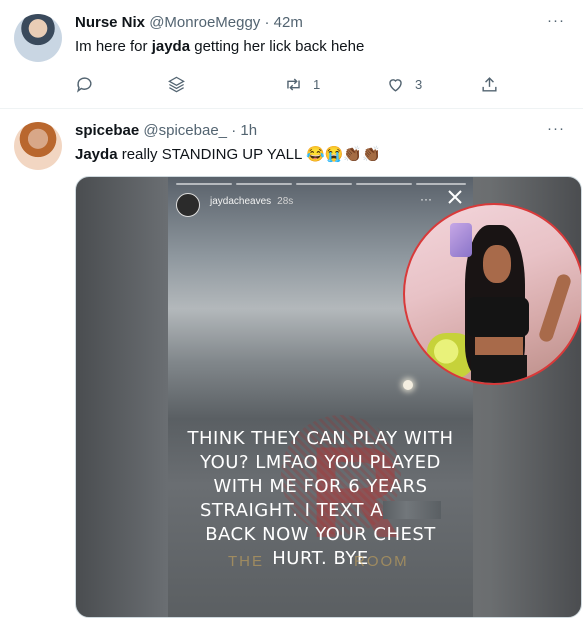  Describe the element at coordinates (113, 46) in the screenshot. I see `tweet-text-pre: Im here for` at that location.